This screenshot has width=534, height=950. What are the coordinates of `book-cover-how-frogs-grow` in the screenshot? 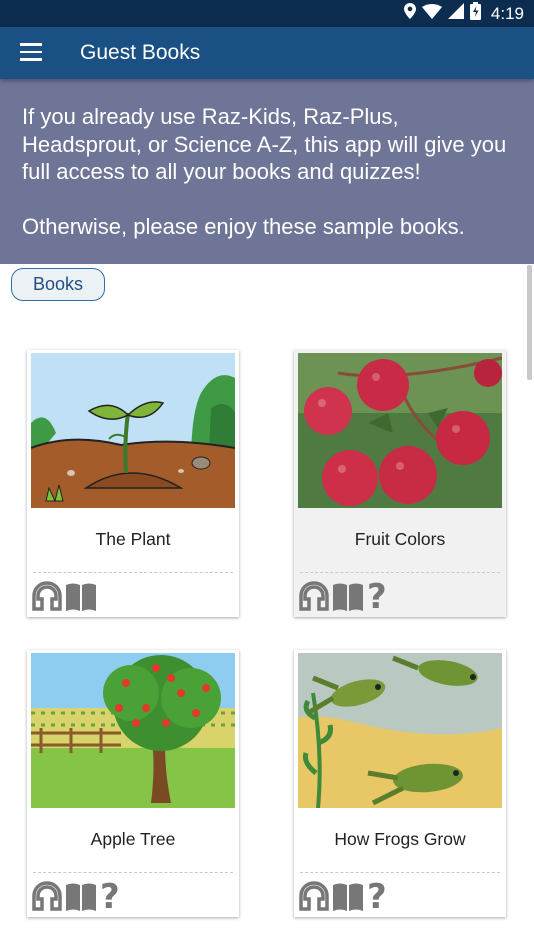 It's located at (400, 730).